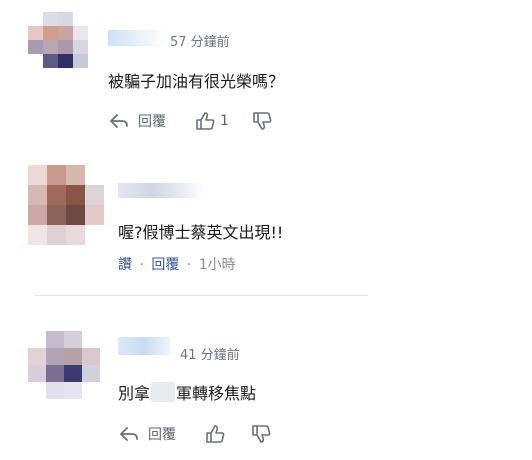  What do you see at coordinates (200, 40) in the screenshot?
I see `timestamp: 57 分鐘前` at bounding box center [200, 40].